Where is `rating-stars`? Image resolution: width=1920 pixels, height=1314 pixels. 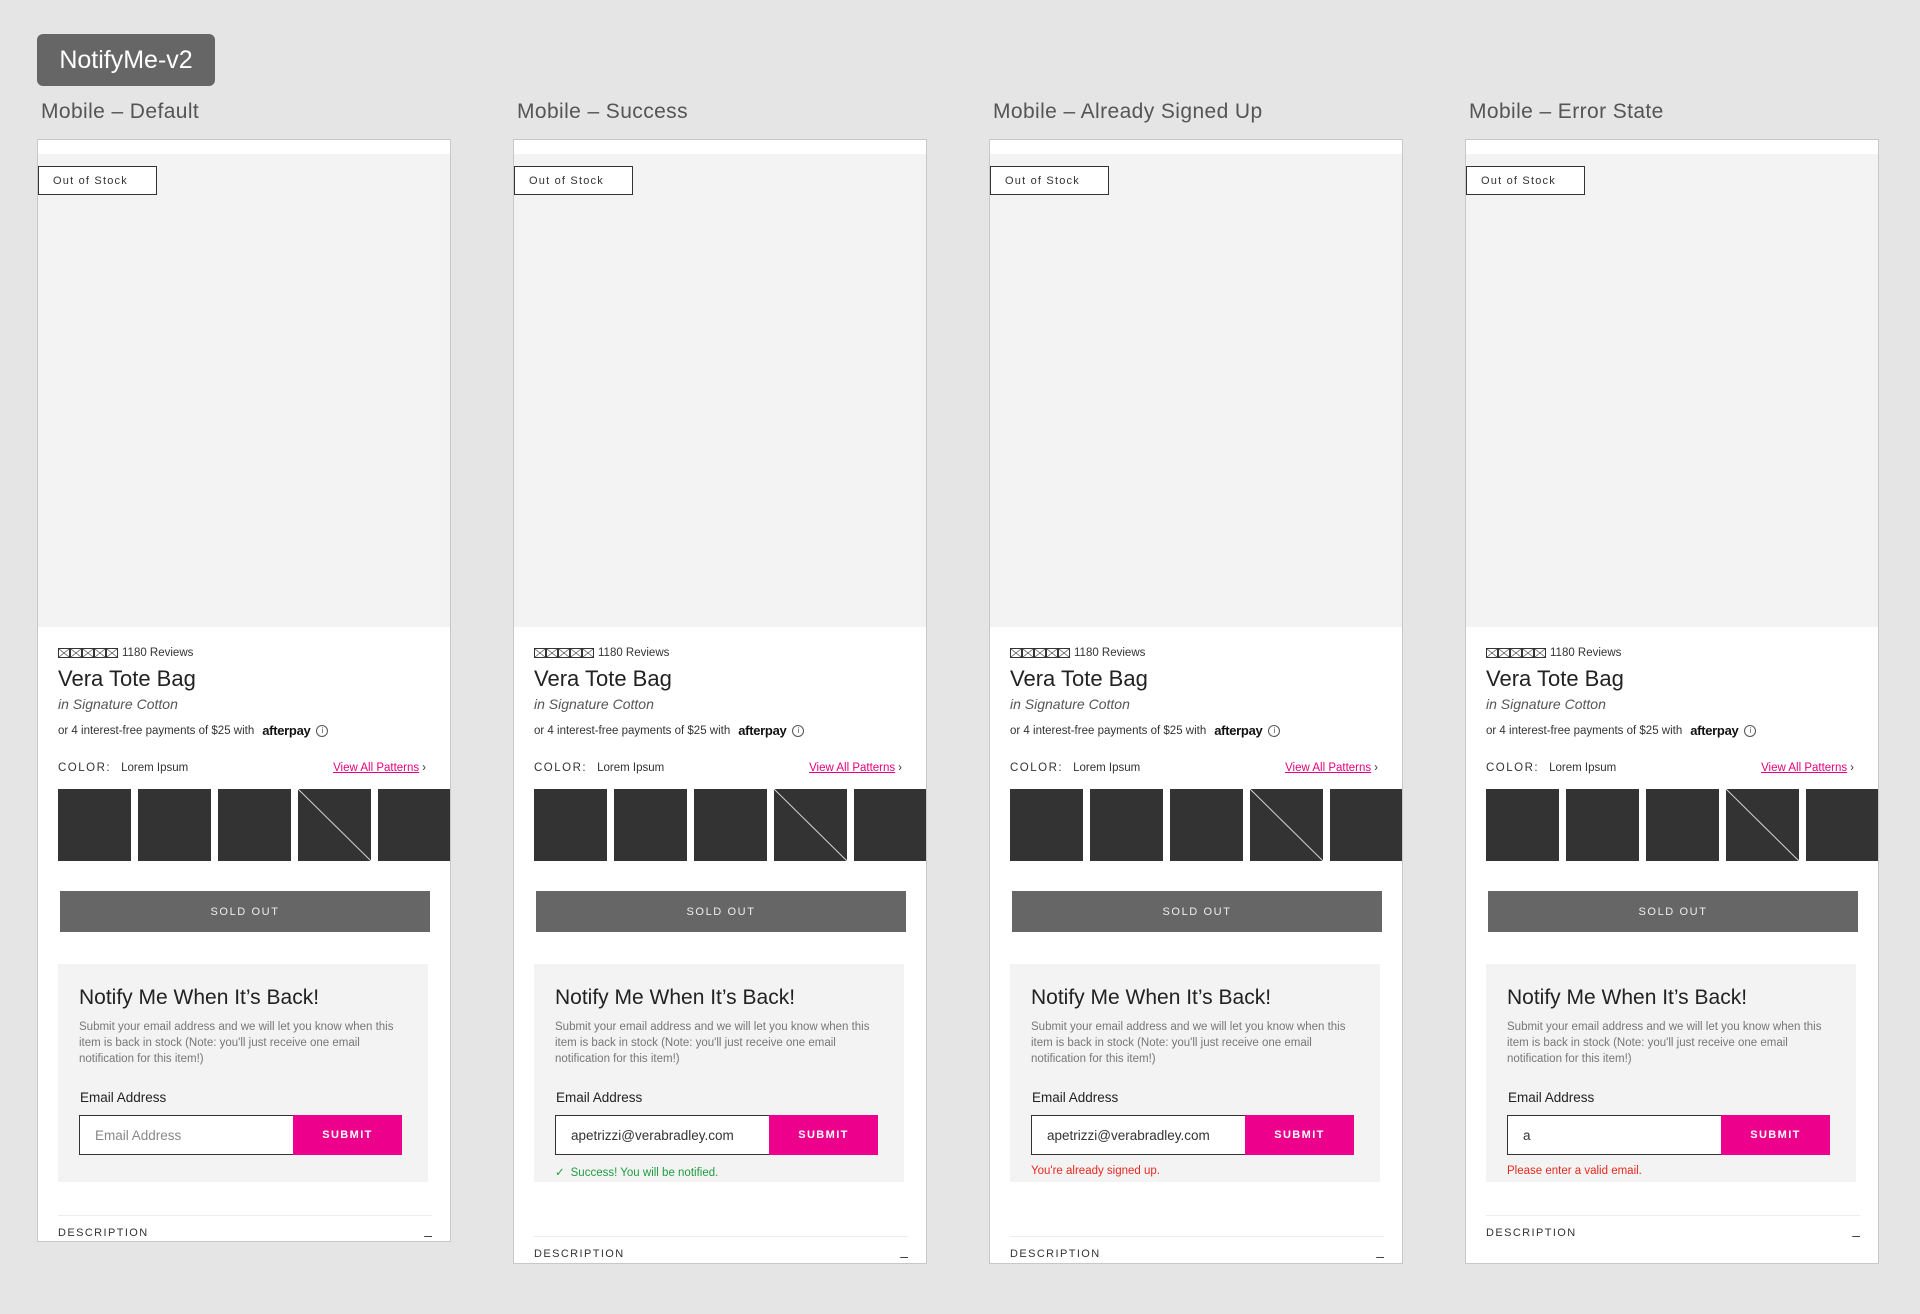
rating-stars is located at coordinates (564, 653).